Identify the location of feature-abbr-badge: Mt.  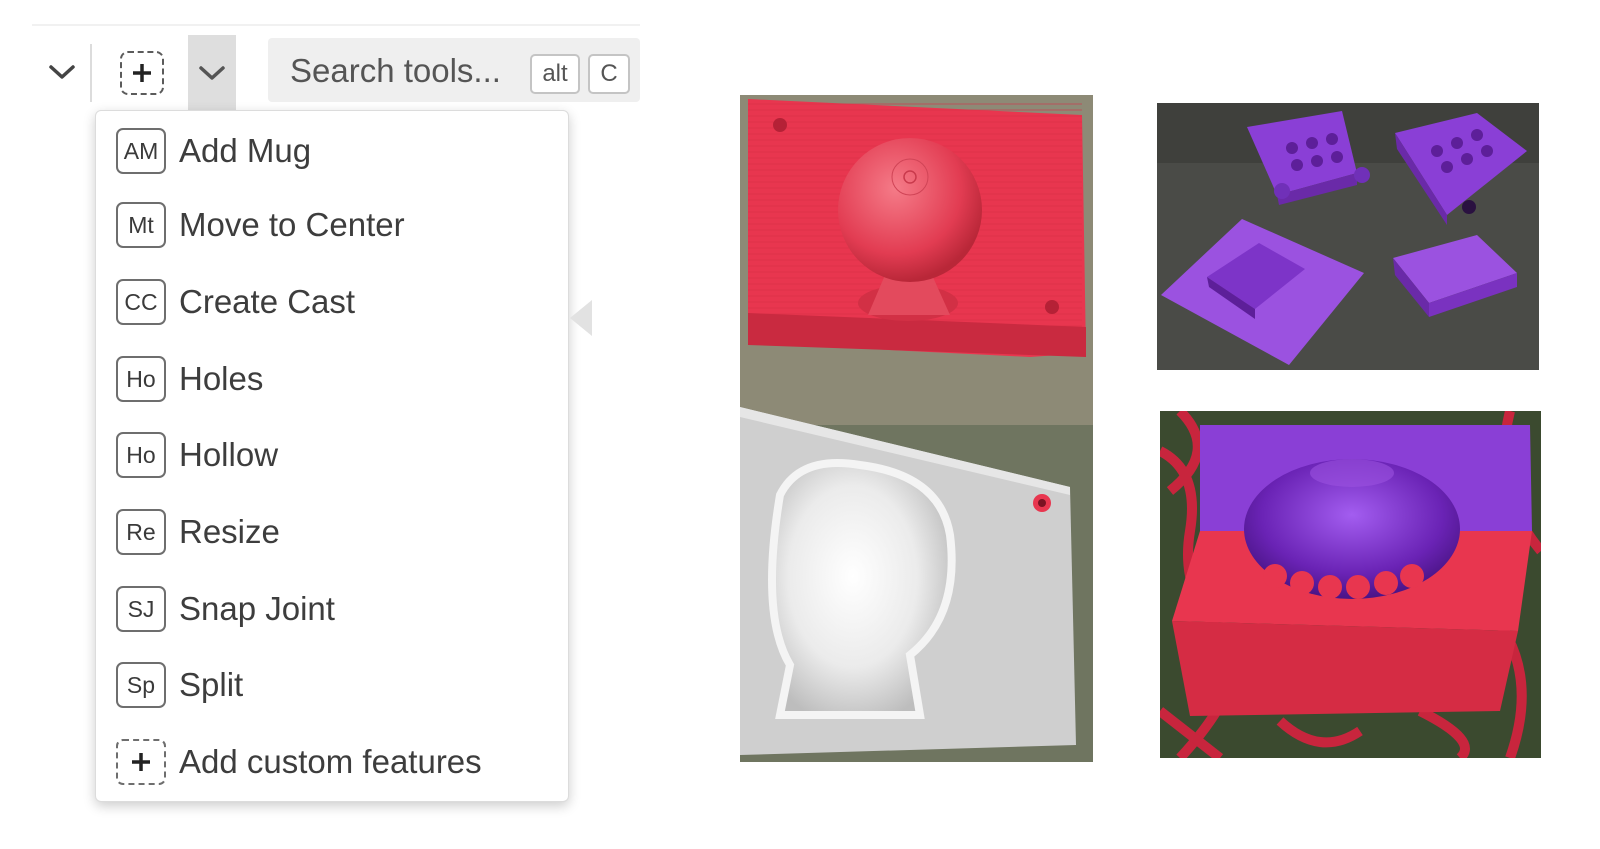
(141, 225).